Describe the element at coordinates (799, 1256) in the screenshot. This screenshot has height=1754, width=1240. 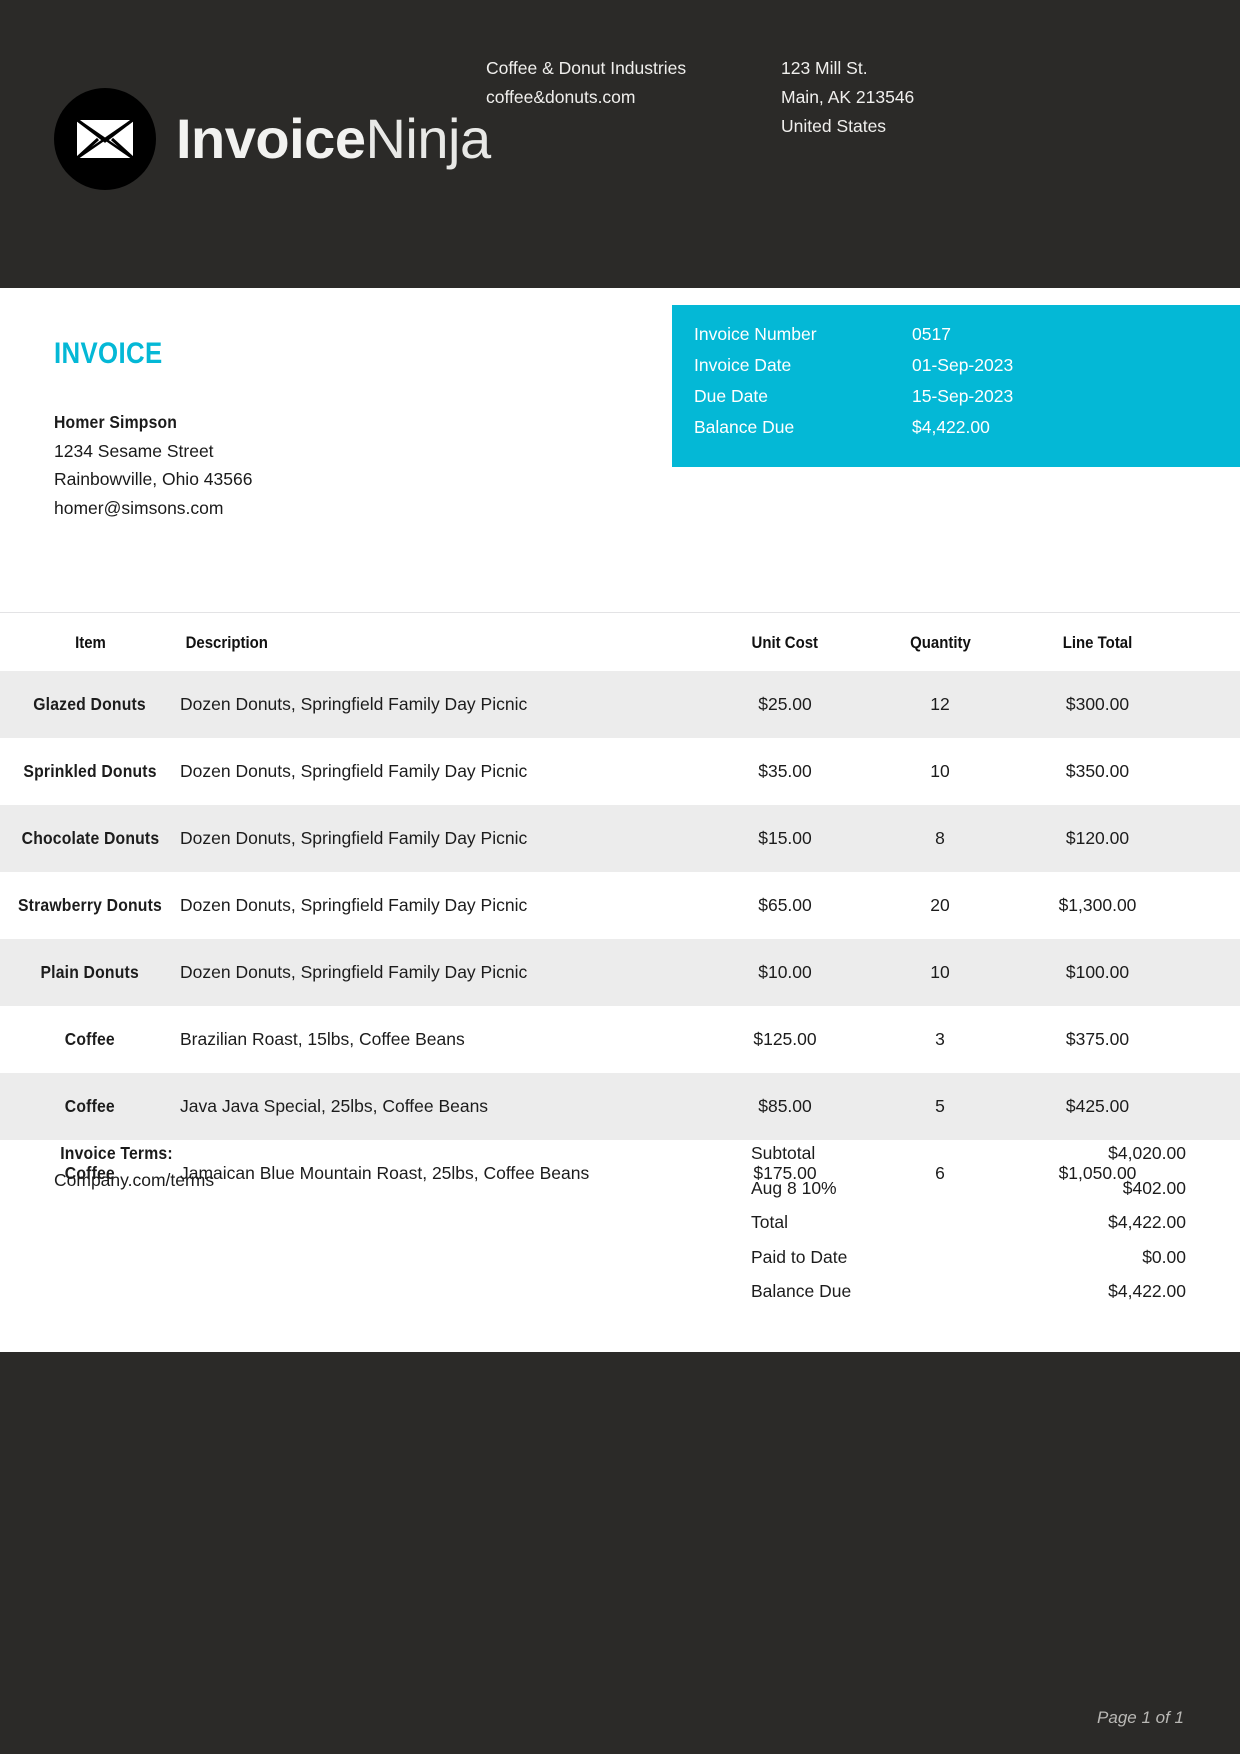
I see `total-label: Paid to Date` at that location.